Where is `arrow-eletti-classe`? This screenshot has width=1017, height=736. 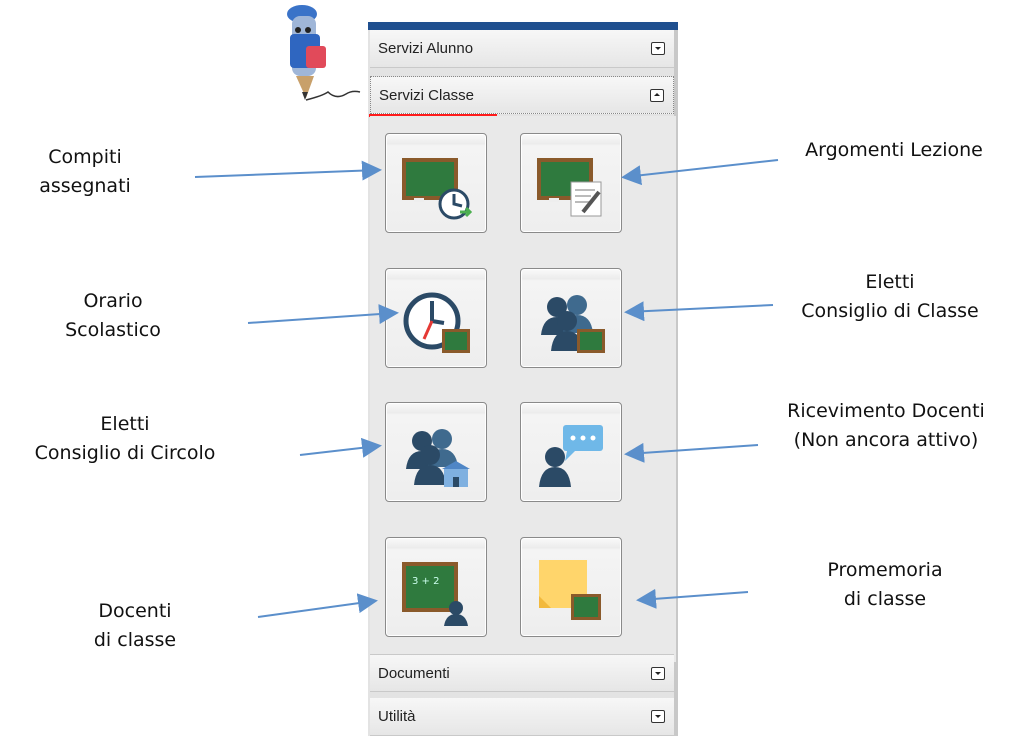
arrow-eletti-classe is located at coordinates (699, 311).